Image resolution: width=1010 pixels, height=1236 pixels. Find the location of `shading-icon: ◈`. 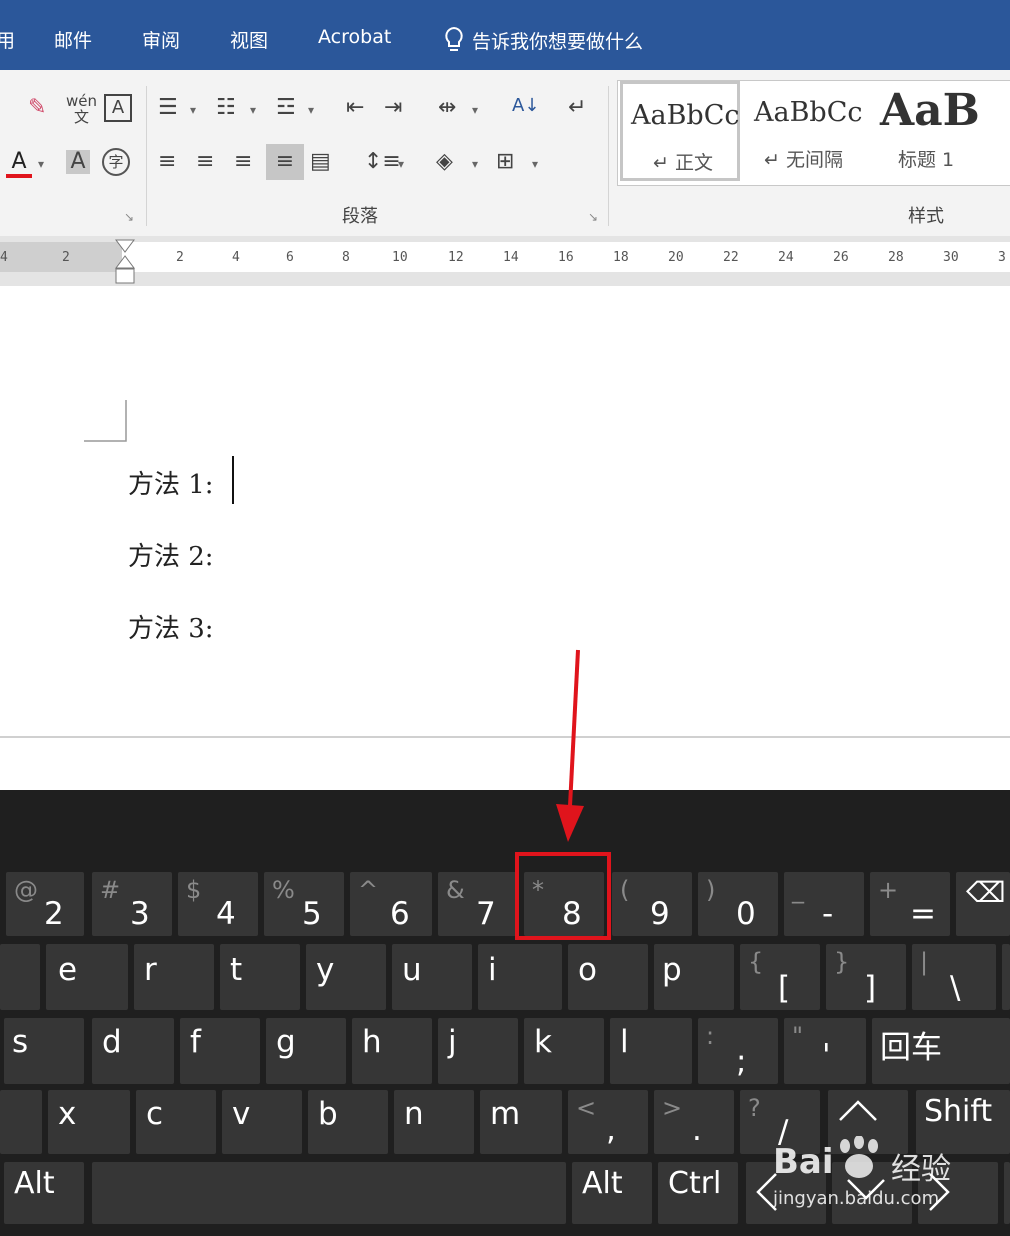

shading-icon: ◈ is located at coordinates (444, 162).